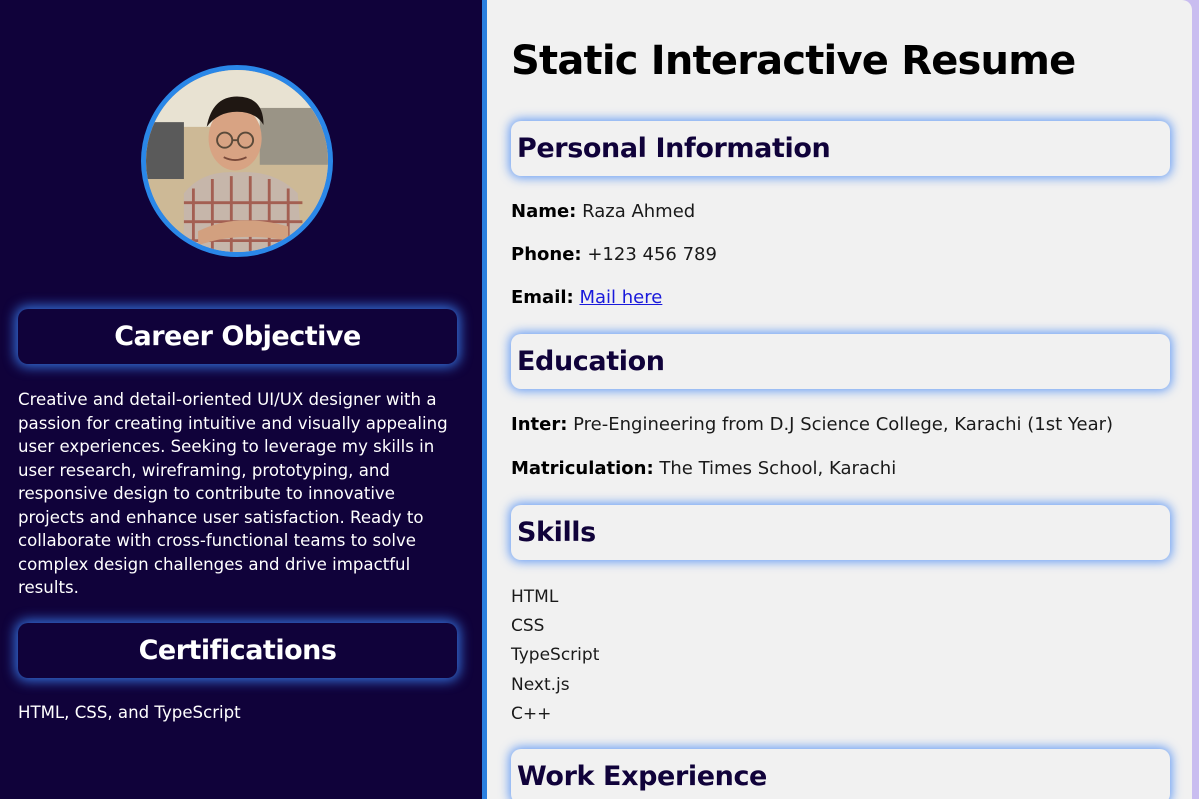 The height and width of the screenshot is (799, 1199). What do you see at coordinates (542, 297) in the screenshot?
I see `email-label: Email:` at bounding box center [542, 297].